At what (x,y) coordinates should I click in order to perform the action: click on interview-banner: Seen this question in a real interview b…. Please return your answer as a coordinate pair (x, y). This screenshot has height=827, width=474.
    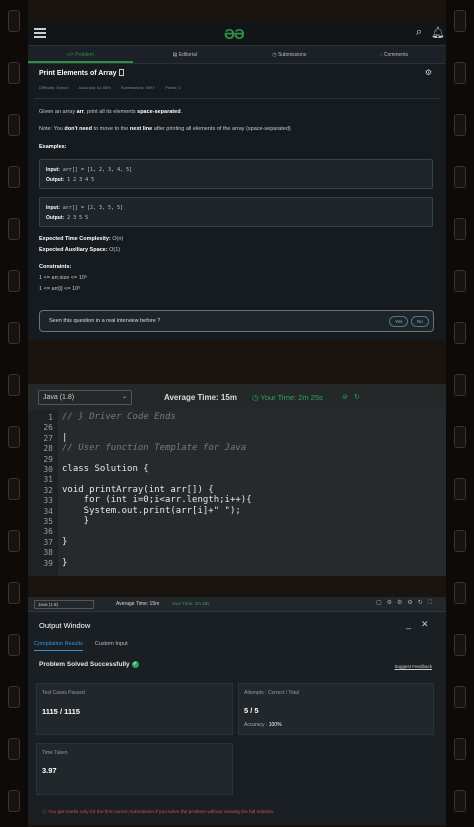
    Looking at the image, I should click on (236, 321).